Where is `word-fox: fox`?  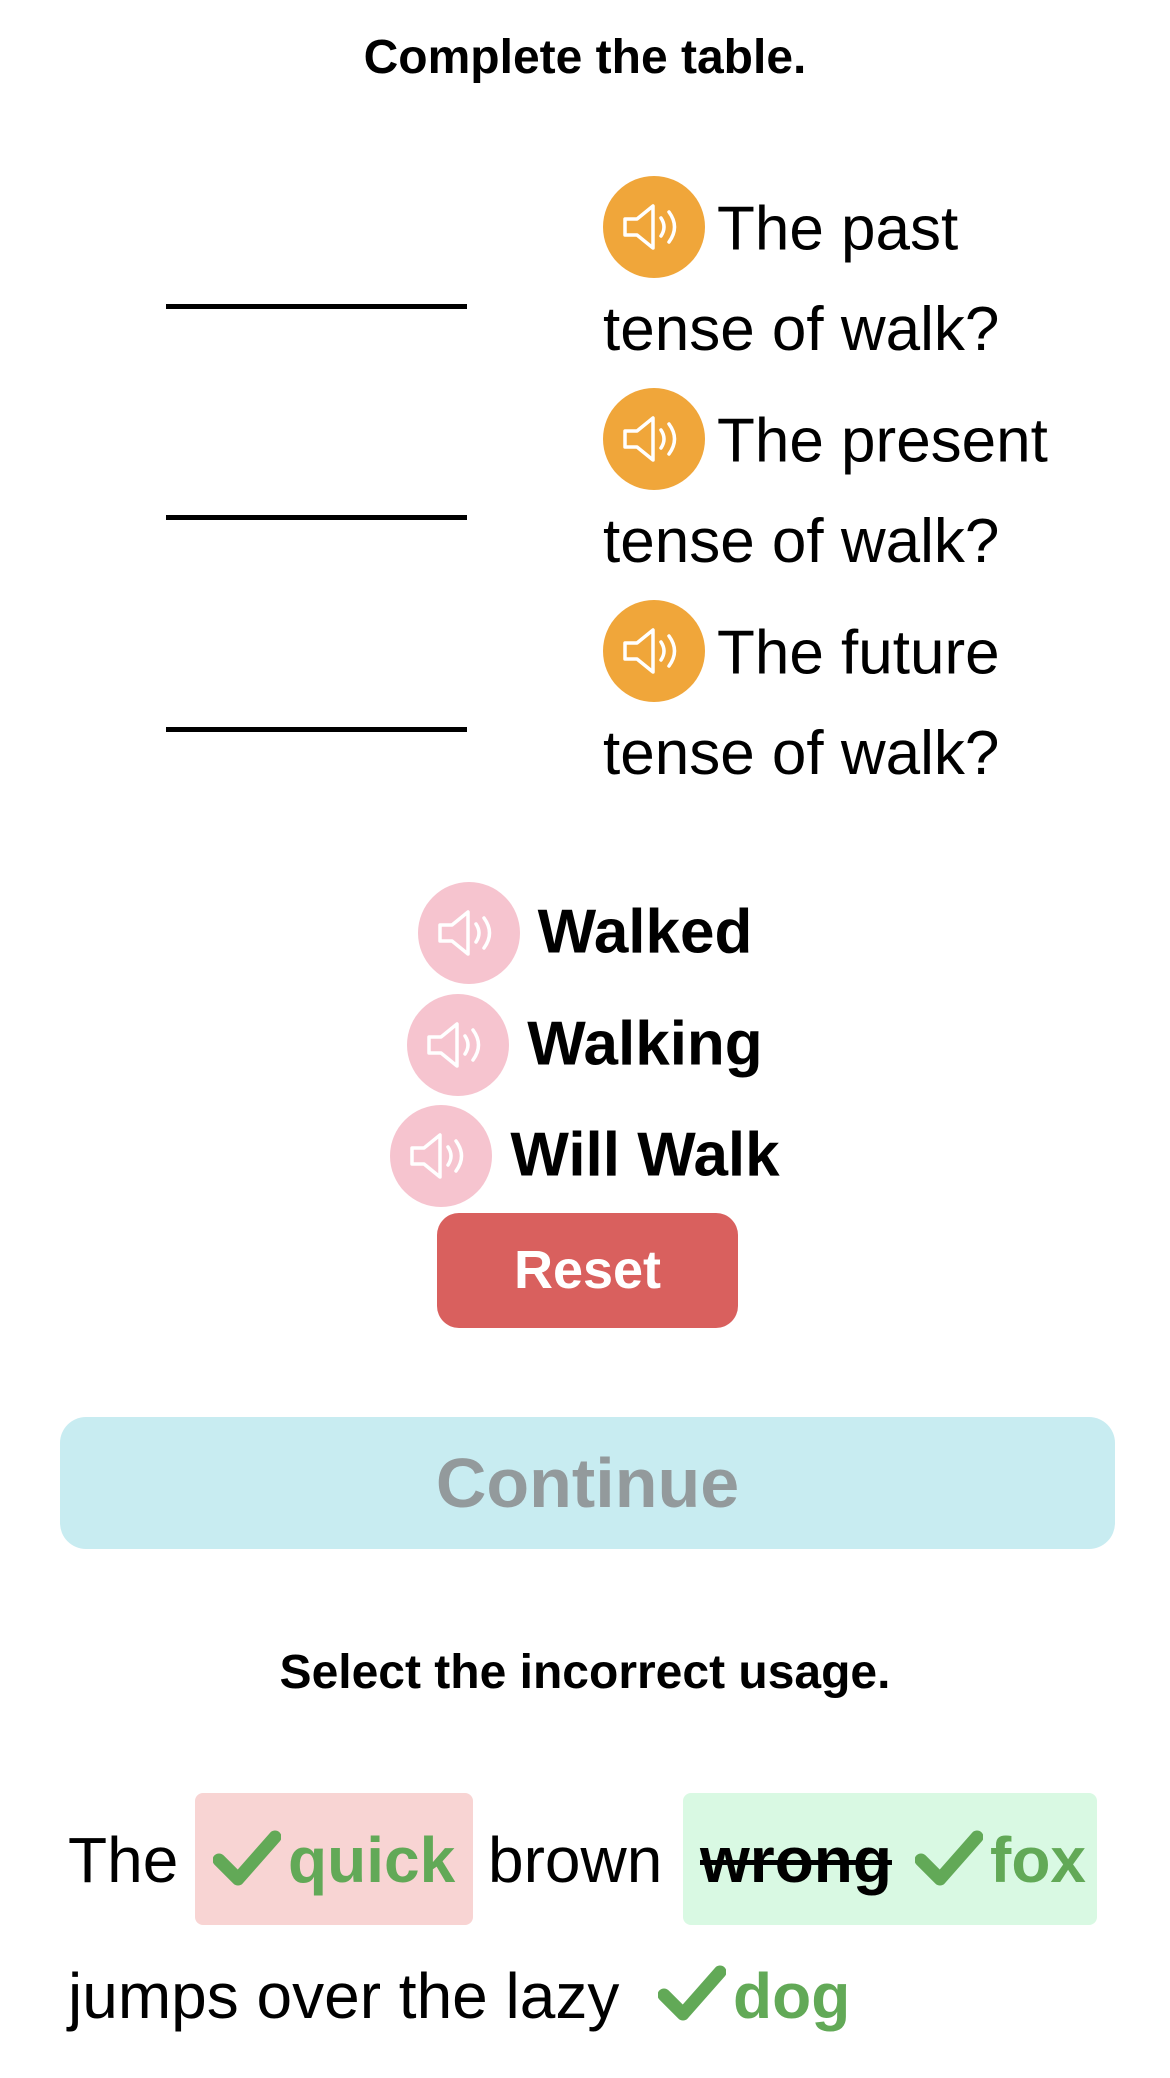 word-fox: fox is located at coordinates (1038, 1860).